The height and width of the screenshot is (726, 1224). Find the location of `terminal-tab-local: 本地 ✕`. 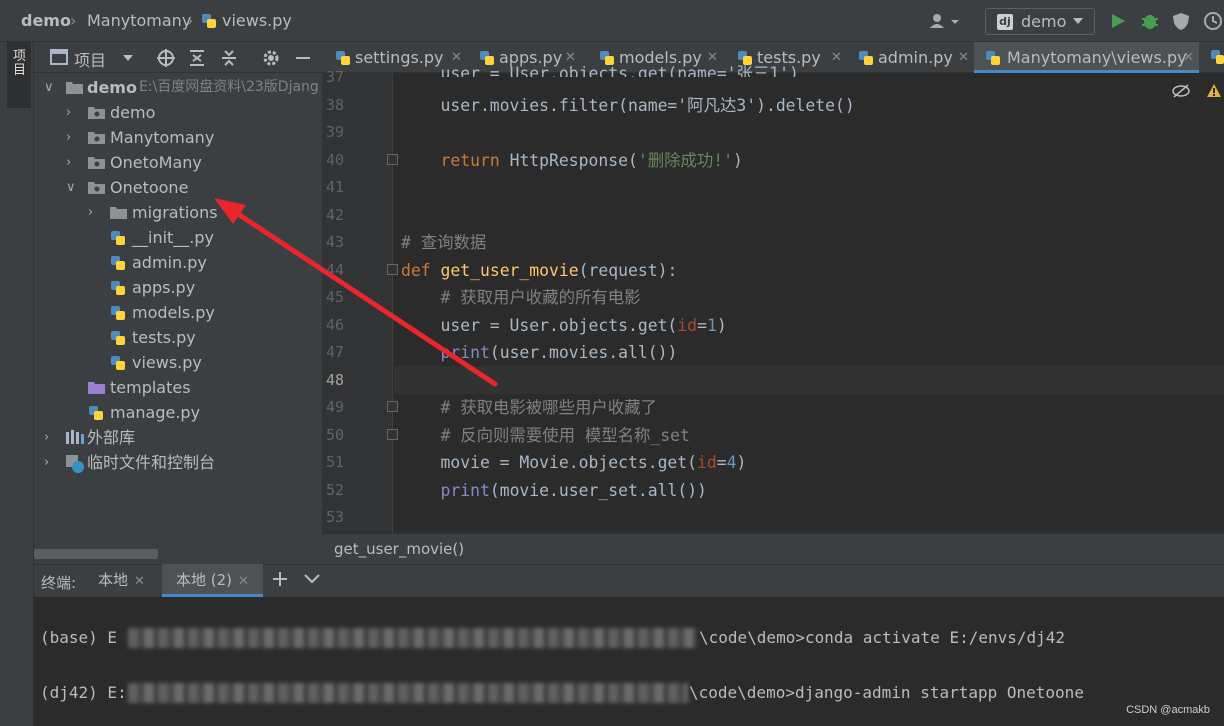

terminal-tab-local: 本地 ✕ is located at coordinates (121, 580).